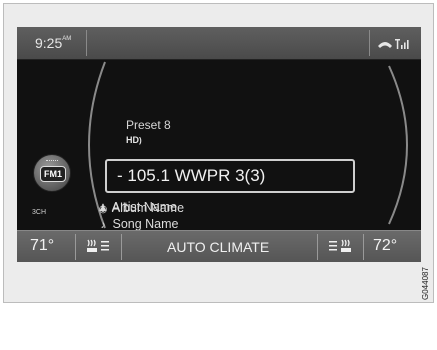 Image resolution: width=437 pixels, height=350 pixels. What do you see at coordinates (49, 43) in the screenshot?
I see `clock-time: 9:25` at bounding box center [49, 43].